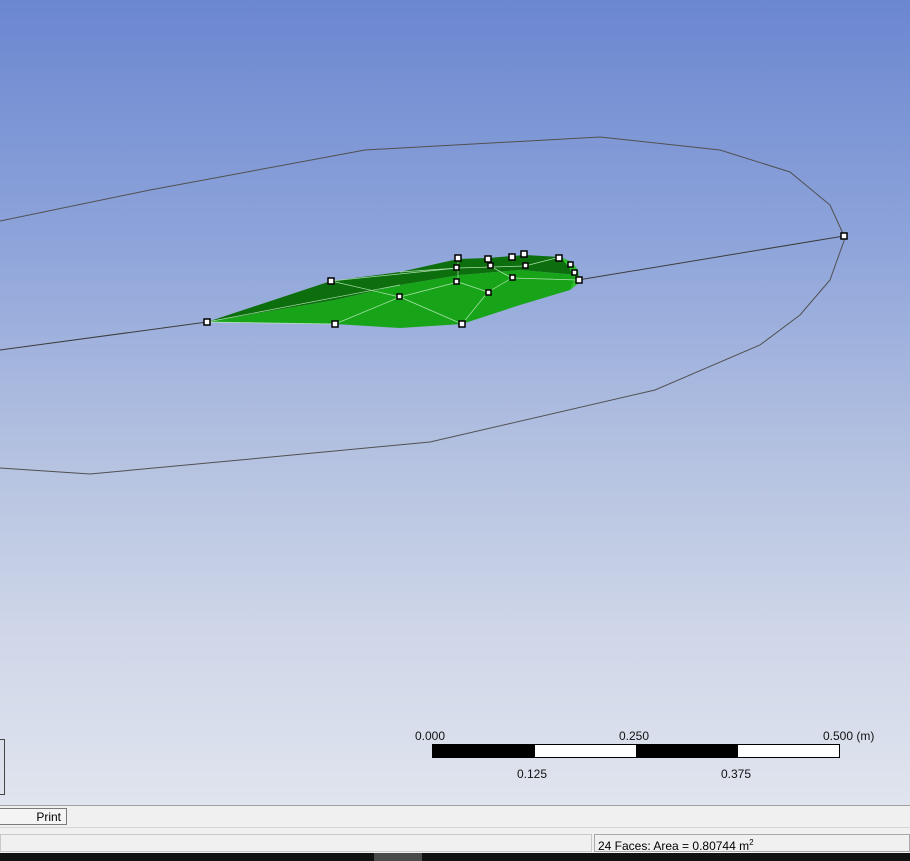 Image resolution: width=910 pixels, height=861 pixels. Describe the element at coordinates (634, 736) in the screenshot. I see `scale-label-0250: 0.250` at that location.